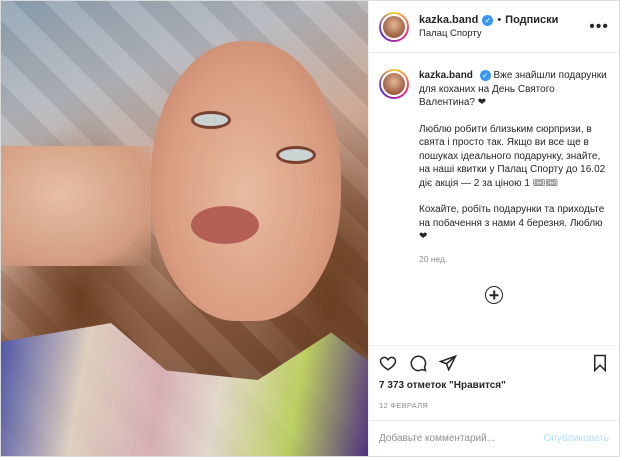 The height and width of the screenshot is (457, 620). I want to click on header-text: kazka.band ✓ • Подписки Палац Спорту, so click(504, 26).